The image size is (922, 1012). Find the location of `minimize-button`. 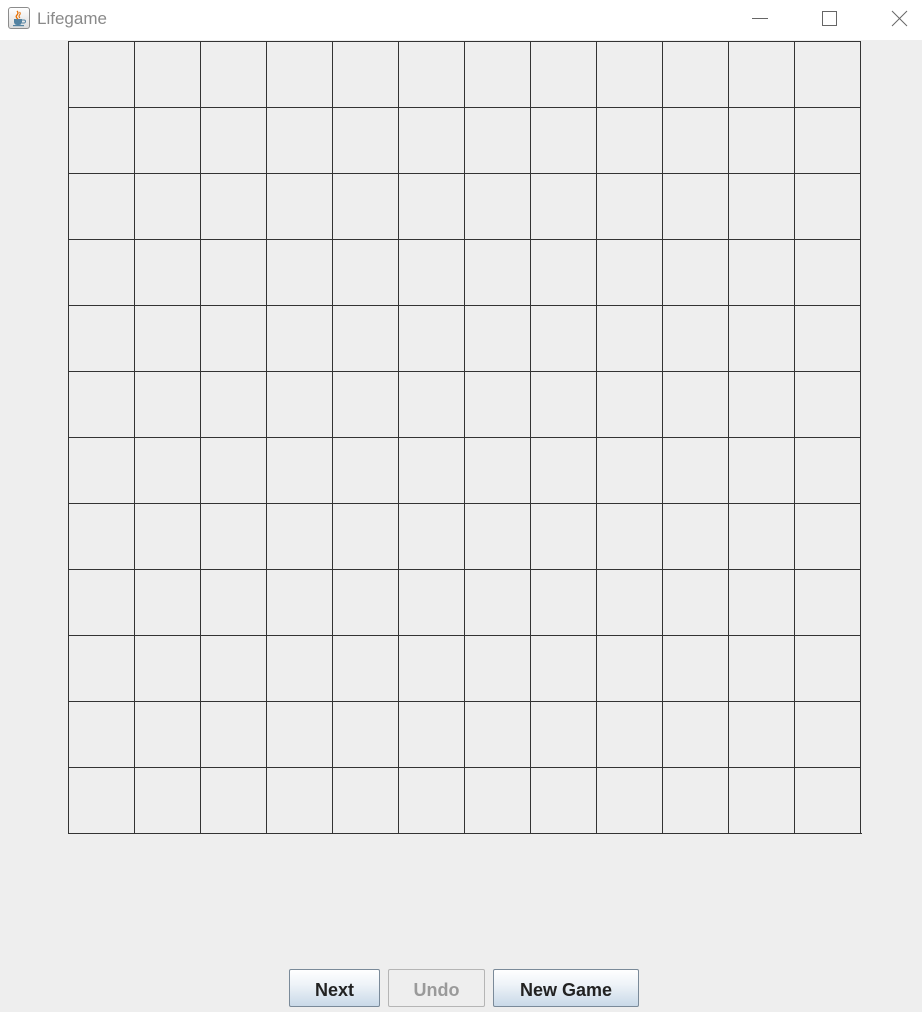

minimize-button is located at coordinates (759, 19).